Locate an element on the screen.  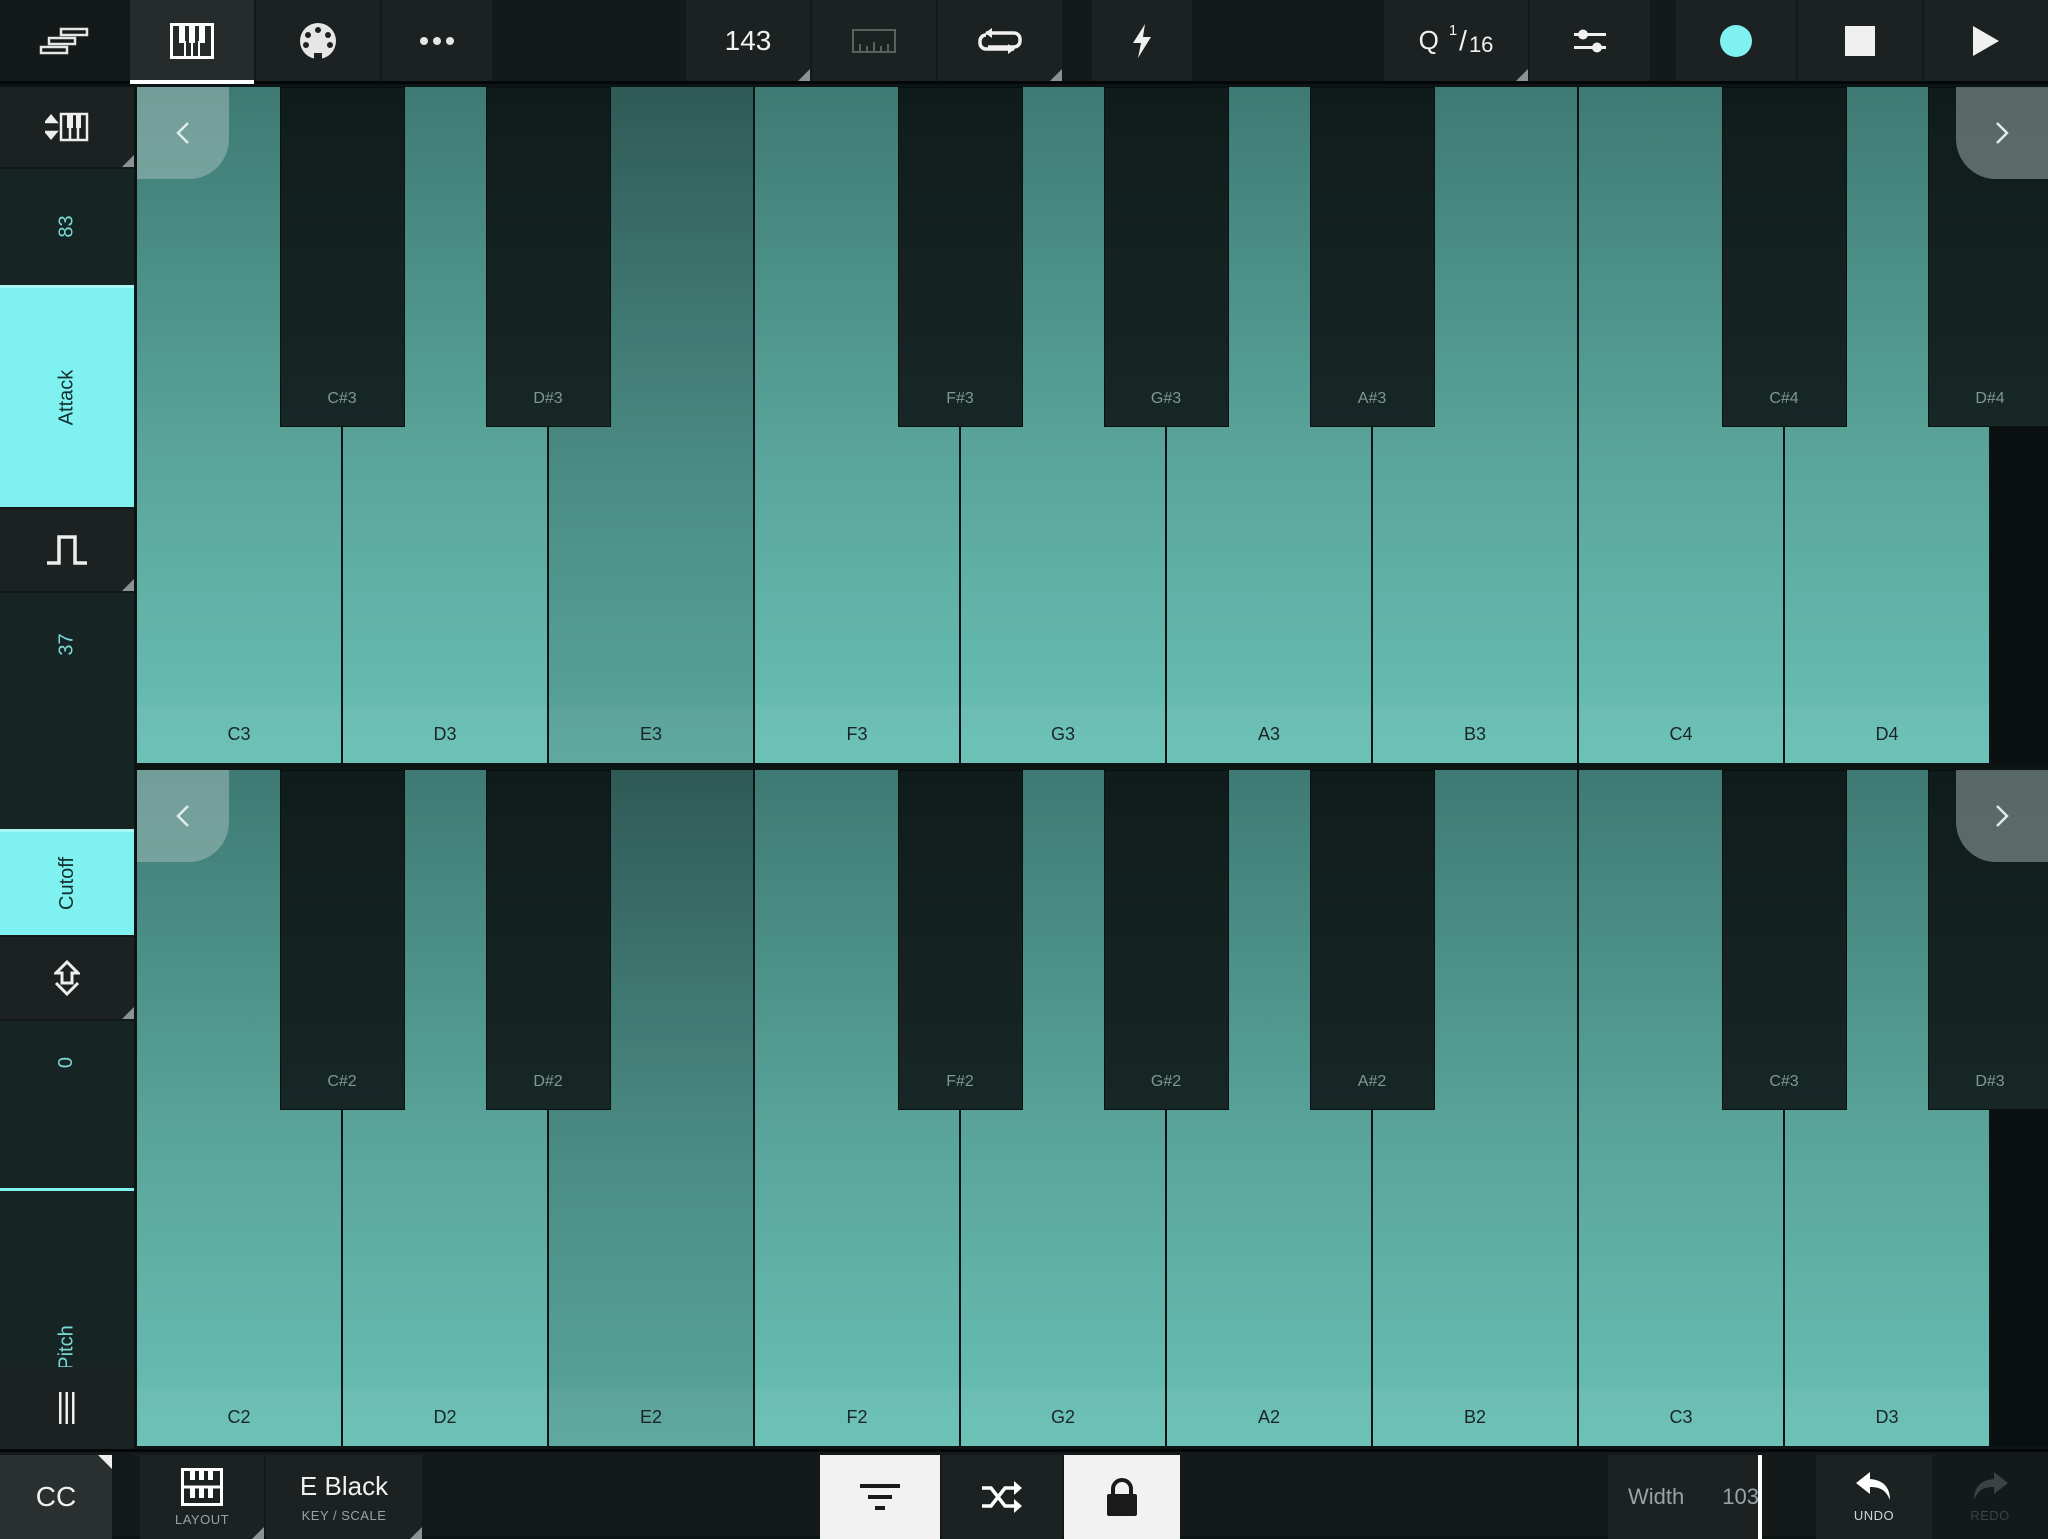
sequencer-menu-button is located at coordinates (64, 40).